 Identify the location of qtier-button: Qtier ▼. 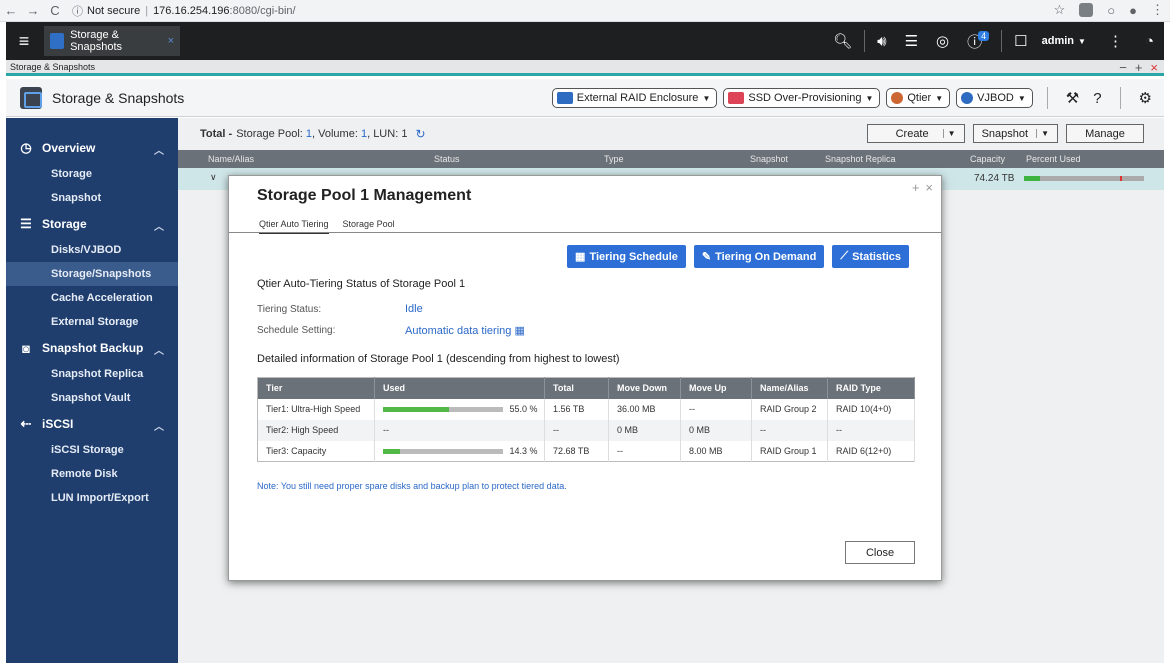
(918, 98).